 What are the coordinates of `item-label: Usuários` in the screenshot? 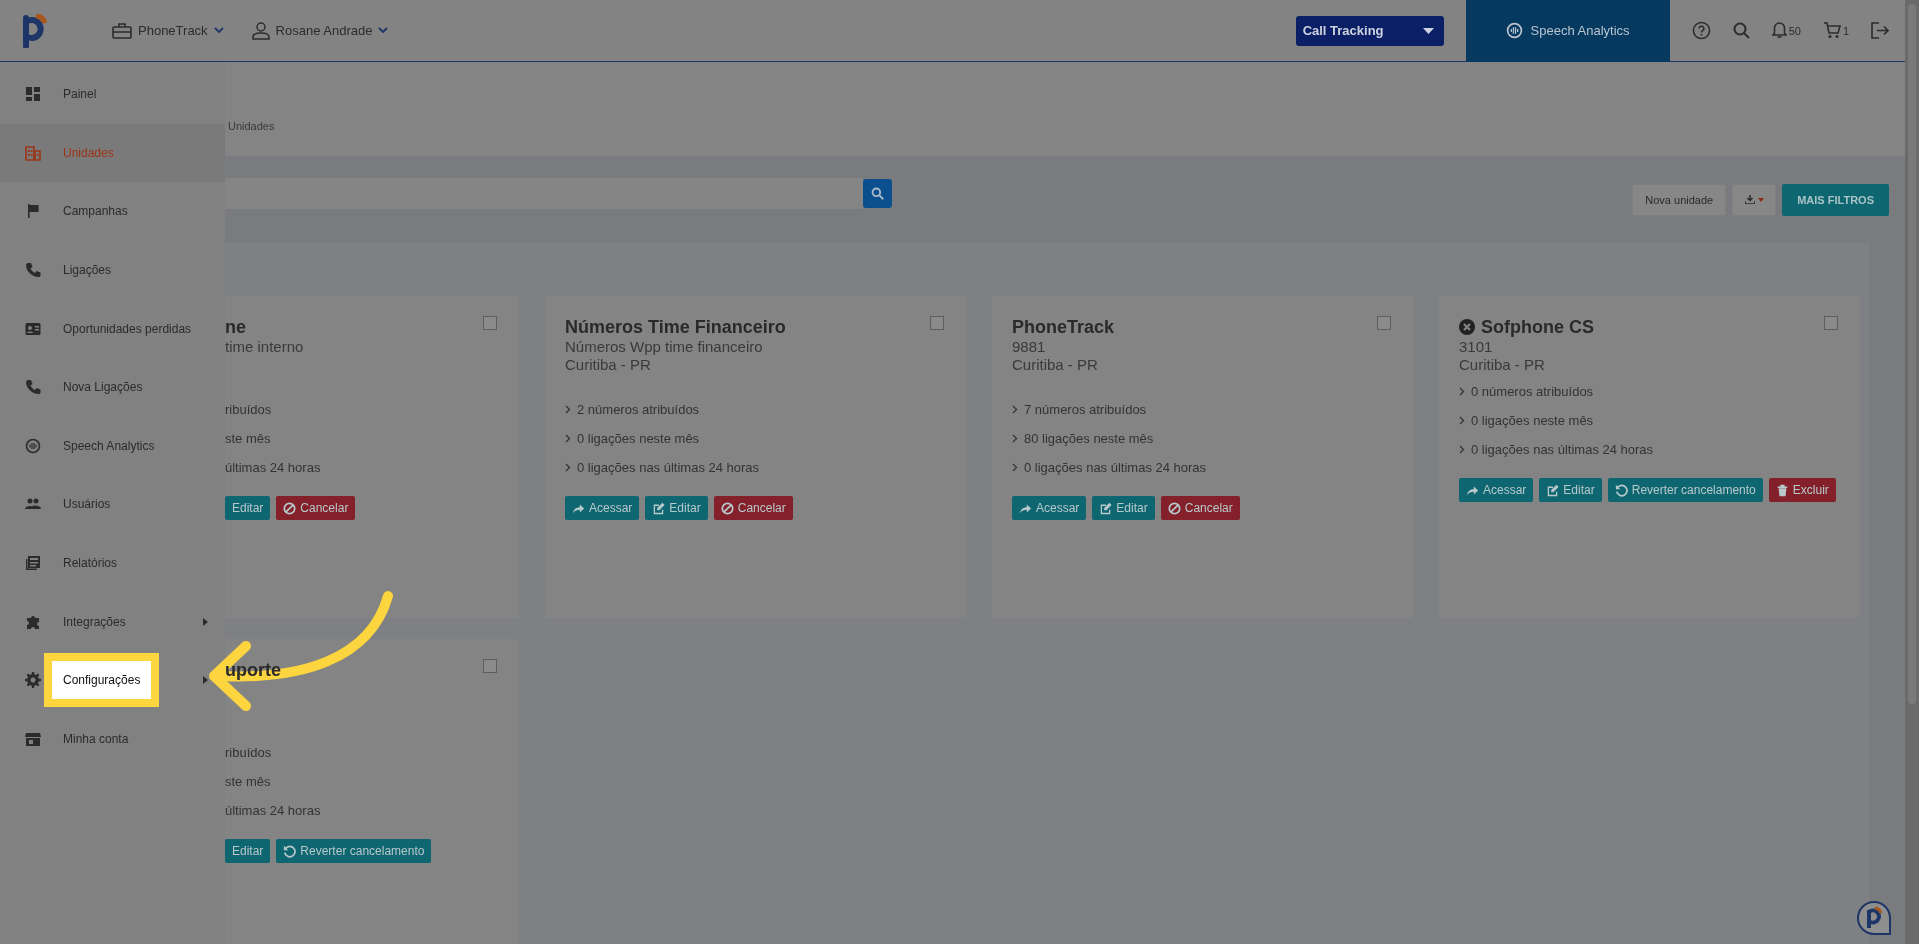 It's located at (87, 504).